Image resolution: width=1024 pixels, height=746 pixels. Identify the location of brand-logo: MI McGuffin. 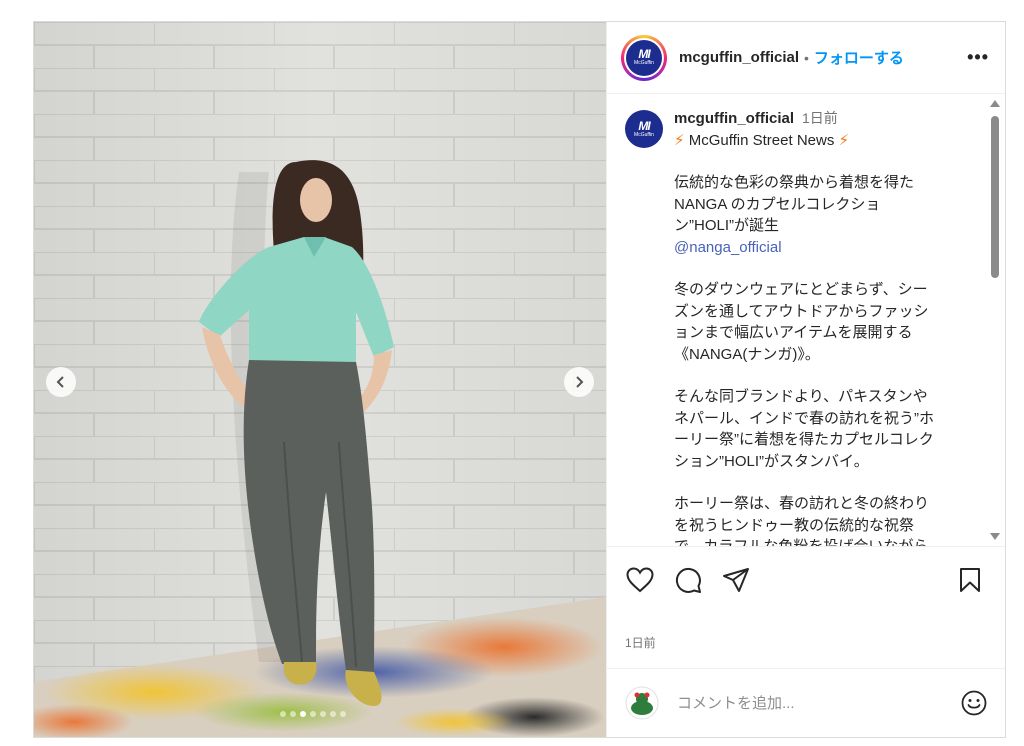
(644, 57).